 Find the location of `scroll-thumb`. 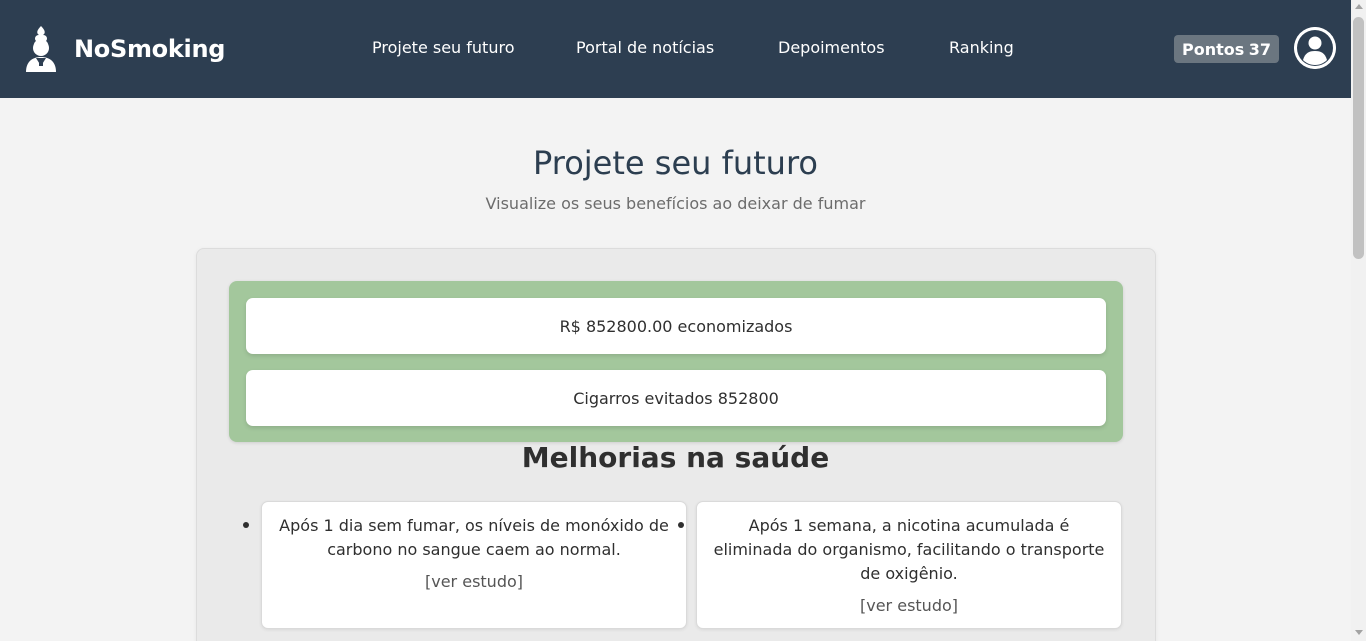

scroll-thumb is located at coordinates (1358, 138).